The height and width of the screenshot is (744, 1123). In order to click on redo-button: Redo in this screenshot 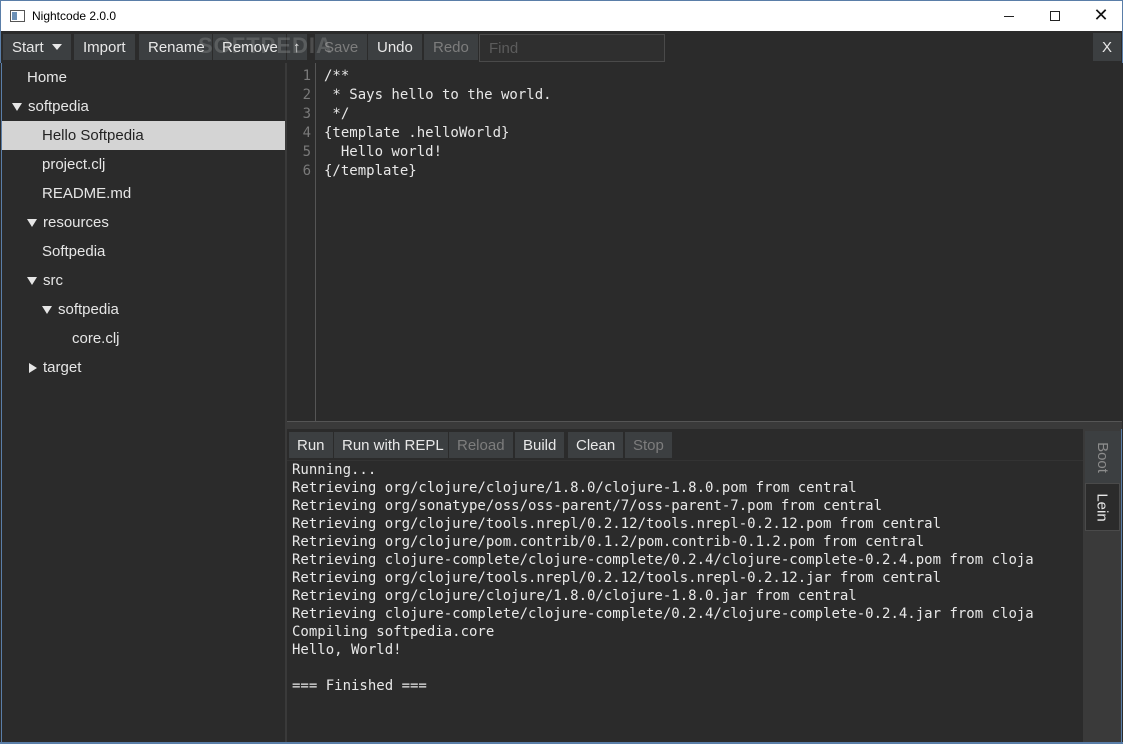, I will do `click(451, 47)`.